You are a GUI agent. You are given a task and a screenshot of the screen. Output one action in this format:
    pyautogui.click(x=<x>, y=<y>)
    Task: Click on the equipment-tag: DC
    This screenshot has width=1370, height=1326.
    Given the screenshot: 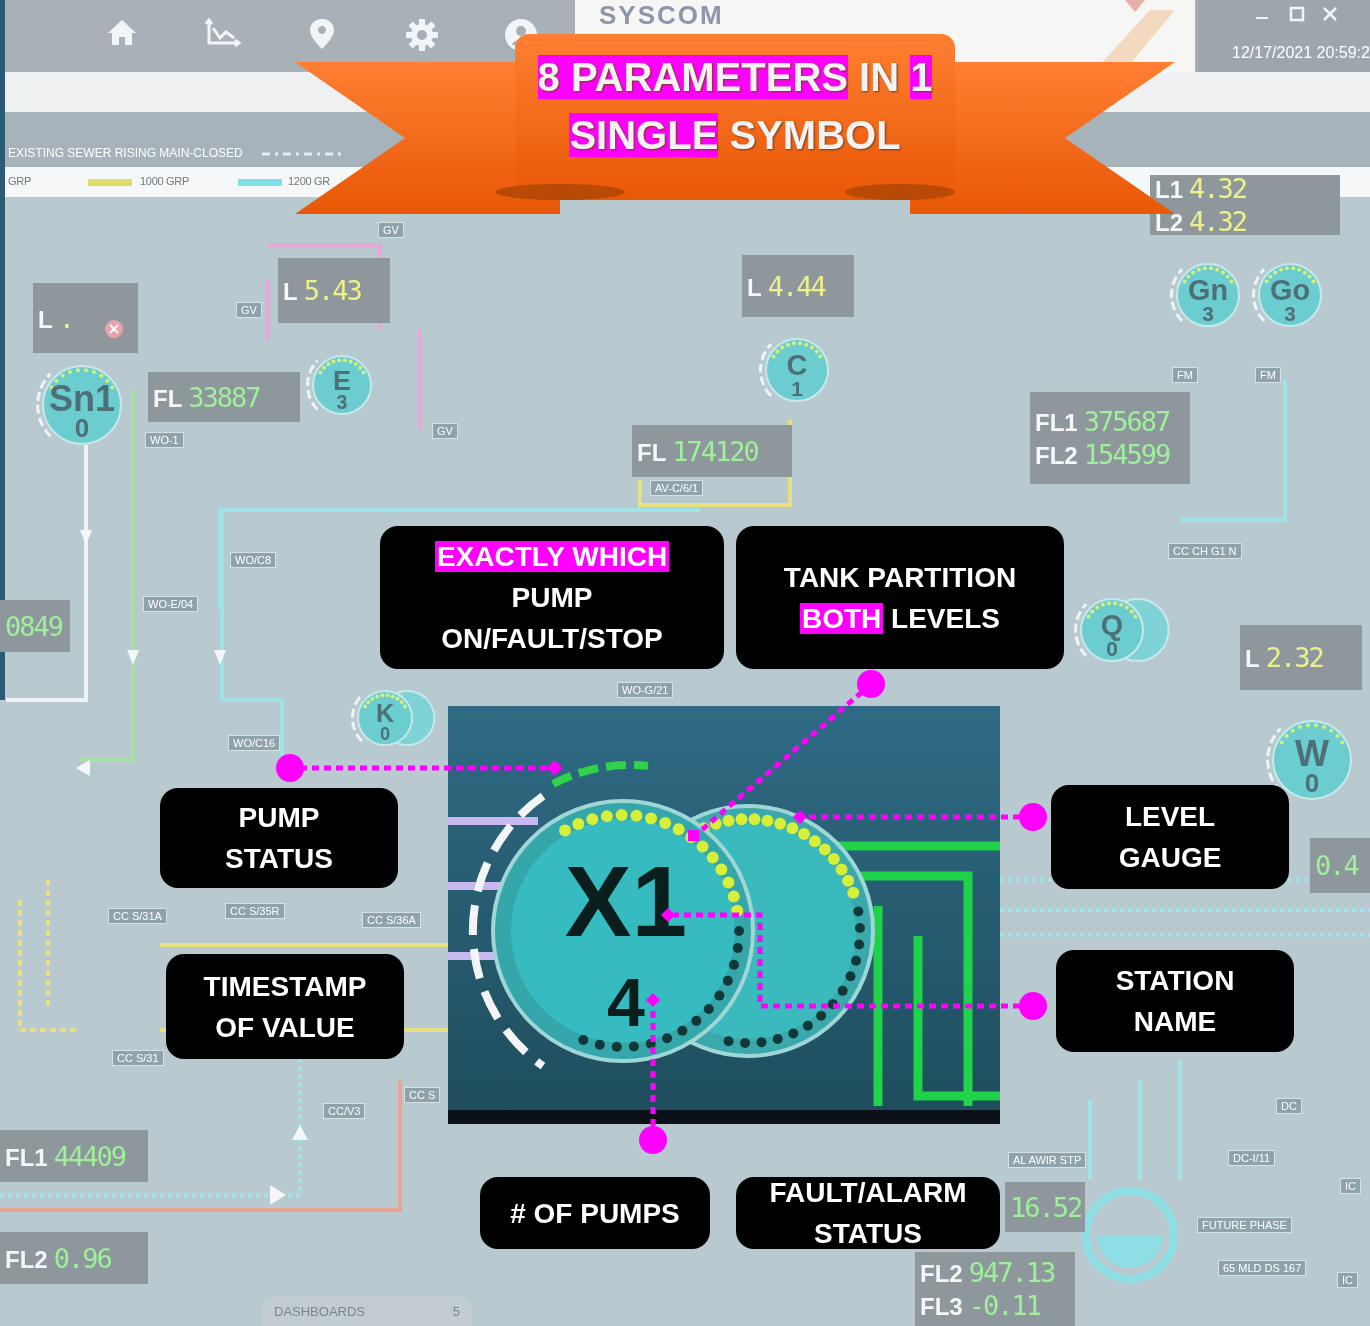 What is the action you would take?
    pyautogui.click(x=1289, y=1106)
    